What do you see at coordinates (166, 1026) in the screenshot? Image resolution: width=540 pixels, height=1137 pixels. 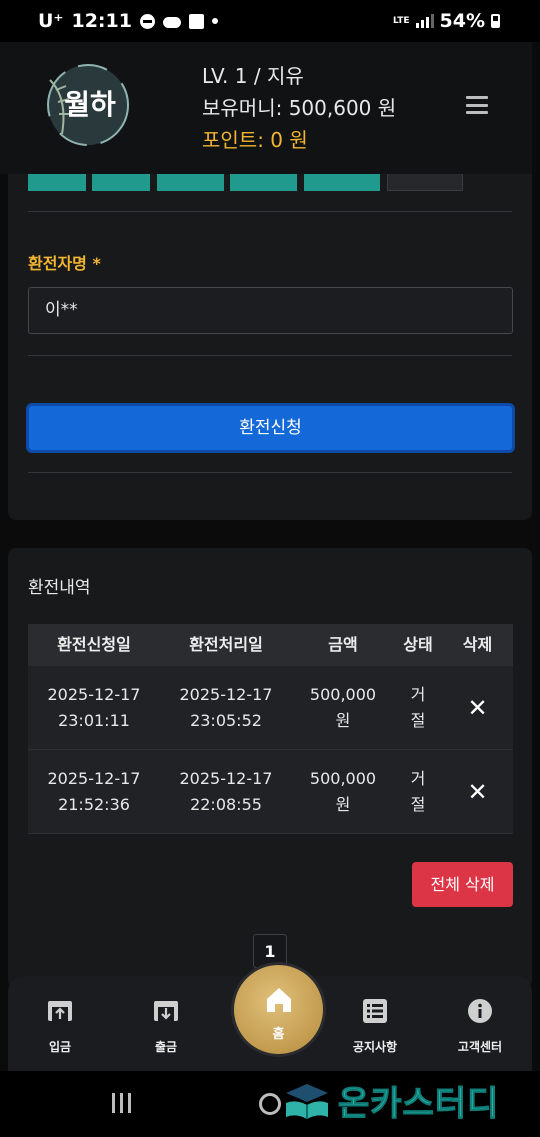 I see `nav-withdraw: 출금` at bounding box center [166, 1026].